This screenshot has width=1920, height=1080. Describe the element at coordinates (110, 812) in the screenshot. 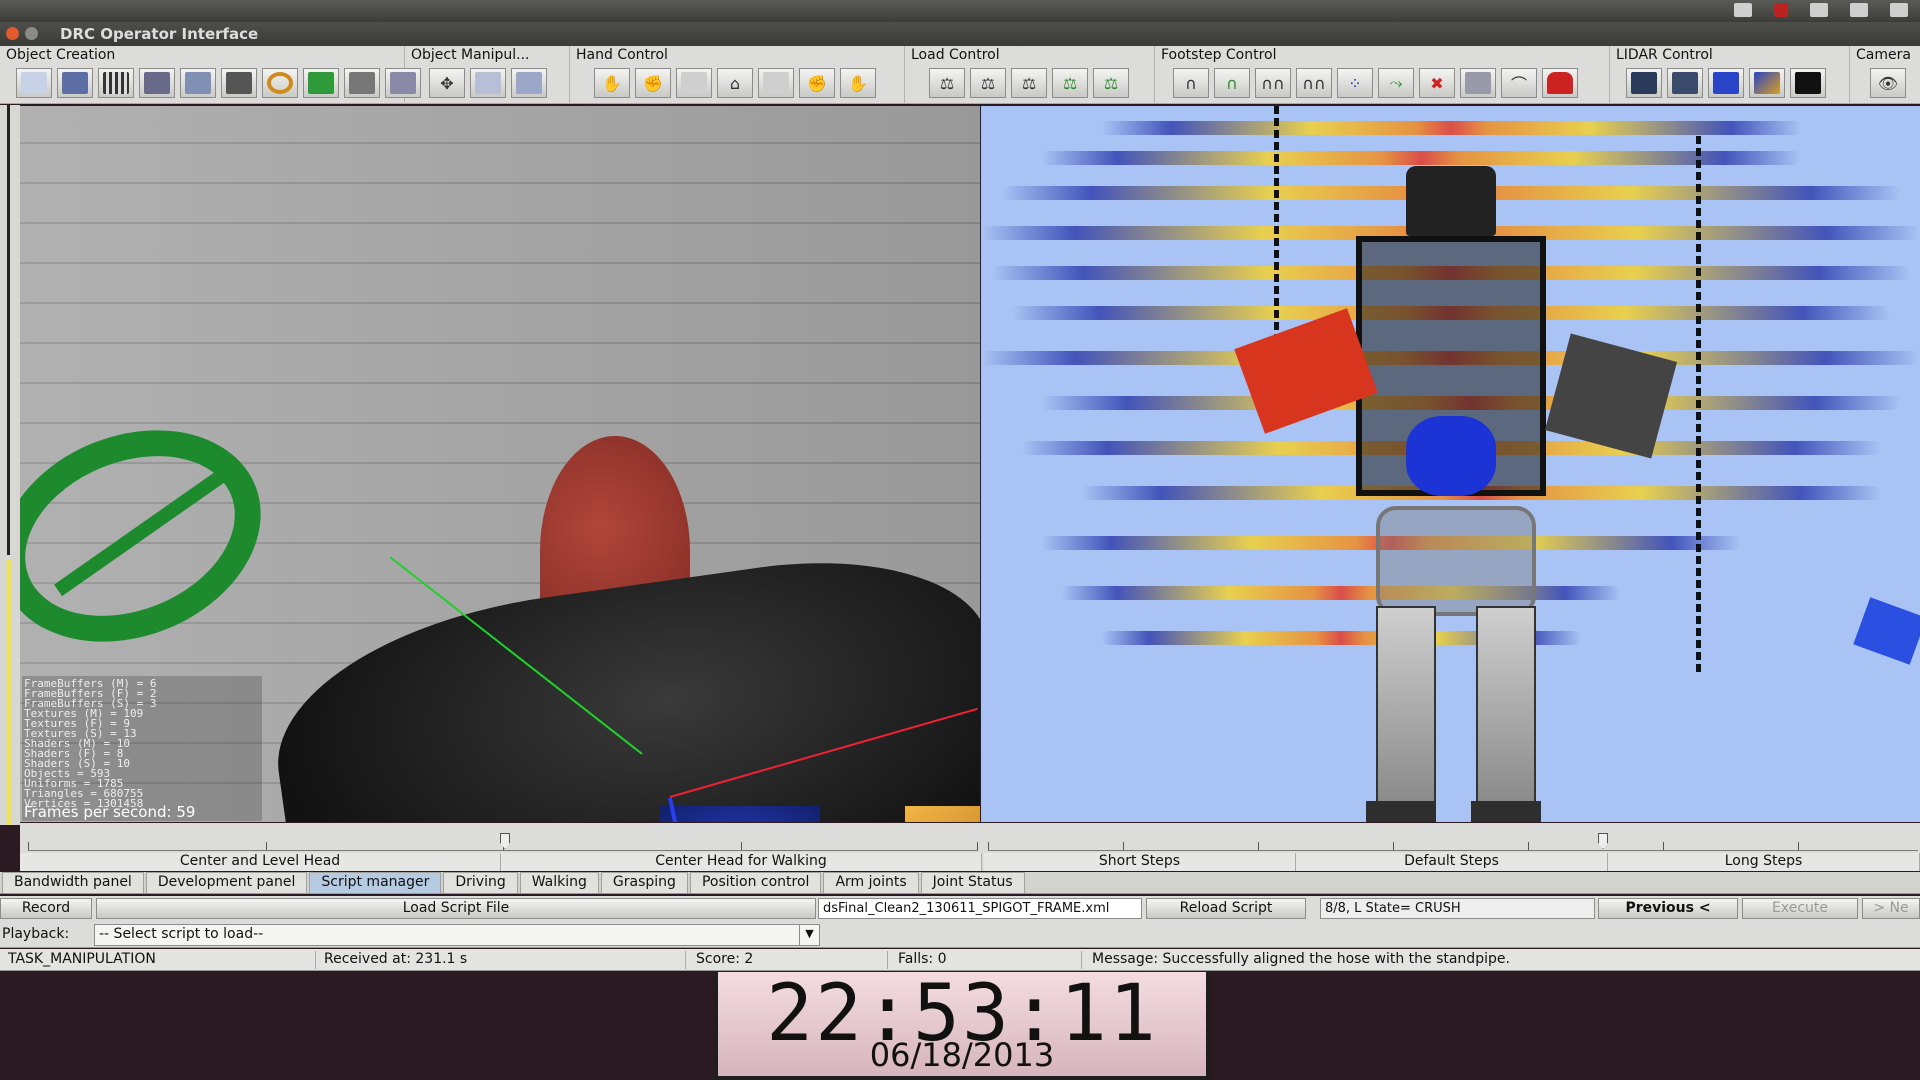

I see `fps-counter: Frames per second: 59` at that location.